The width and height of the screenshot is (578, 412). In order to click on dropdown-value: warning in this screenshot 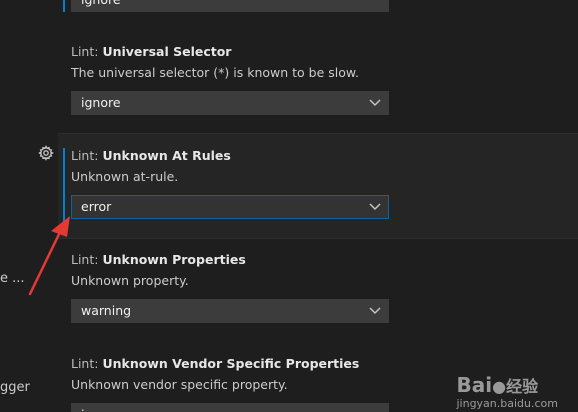, I will do `click(106, 310)`.